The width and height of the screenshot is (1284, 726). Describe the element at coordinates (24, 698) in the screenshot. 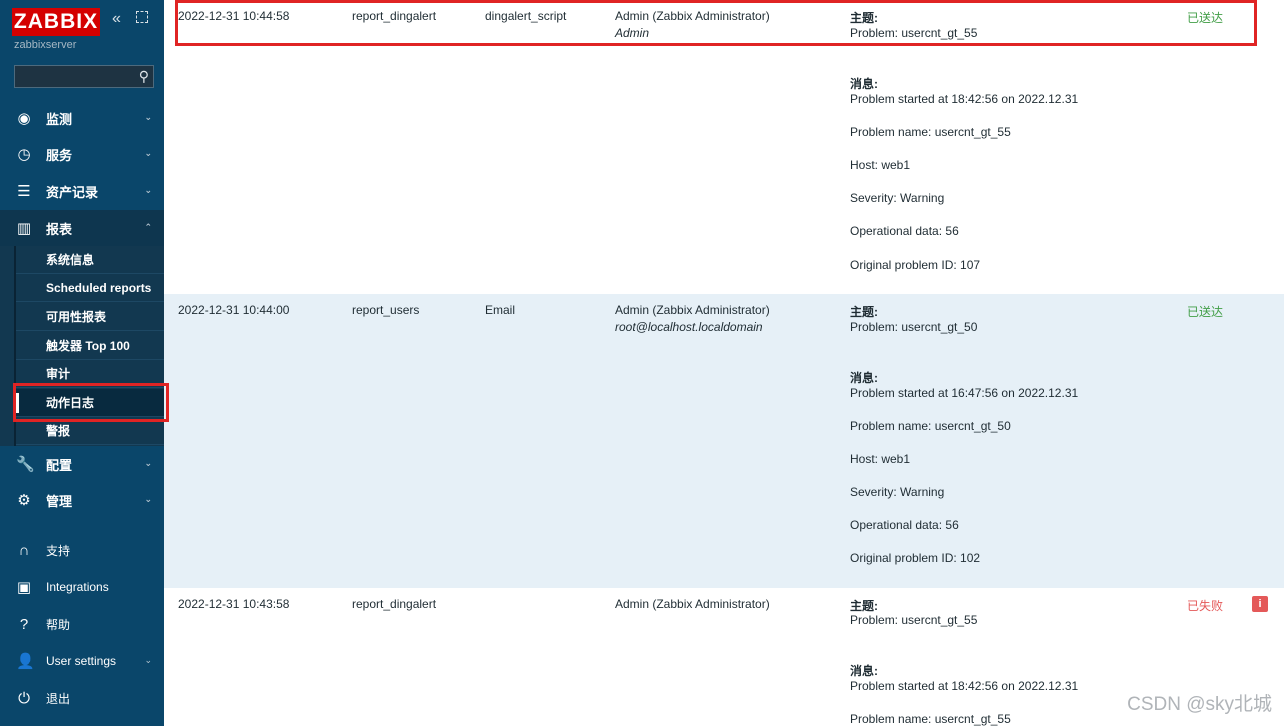

I see `power-icon: ⏻` at that location.